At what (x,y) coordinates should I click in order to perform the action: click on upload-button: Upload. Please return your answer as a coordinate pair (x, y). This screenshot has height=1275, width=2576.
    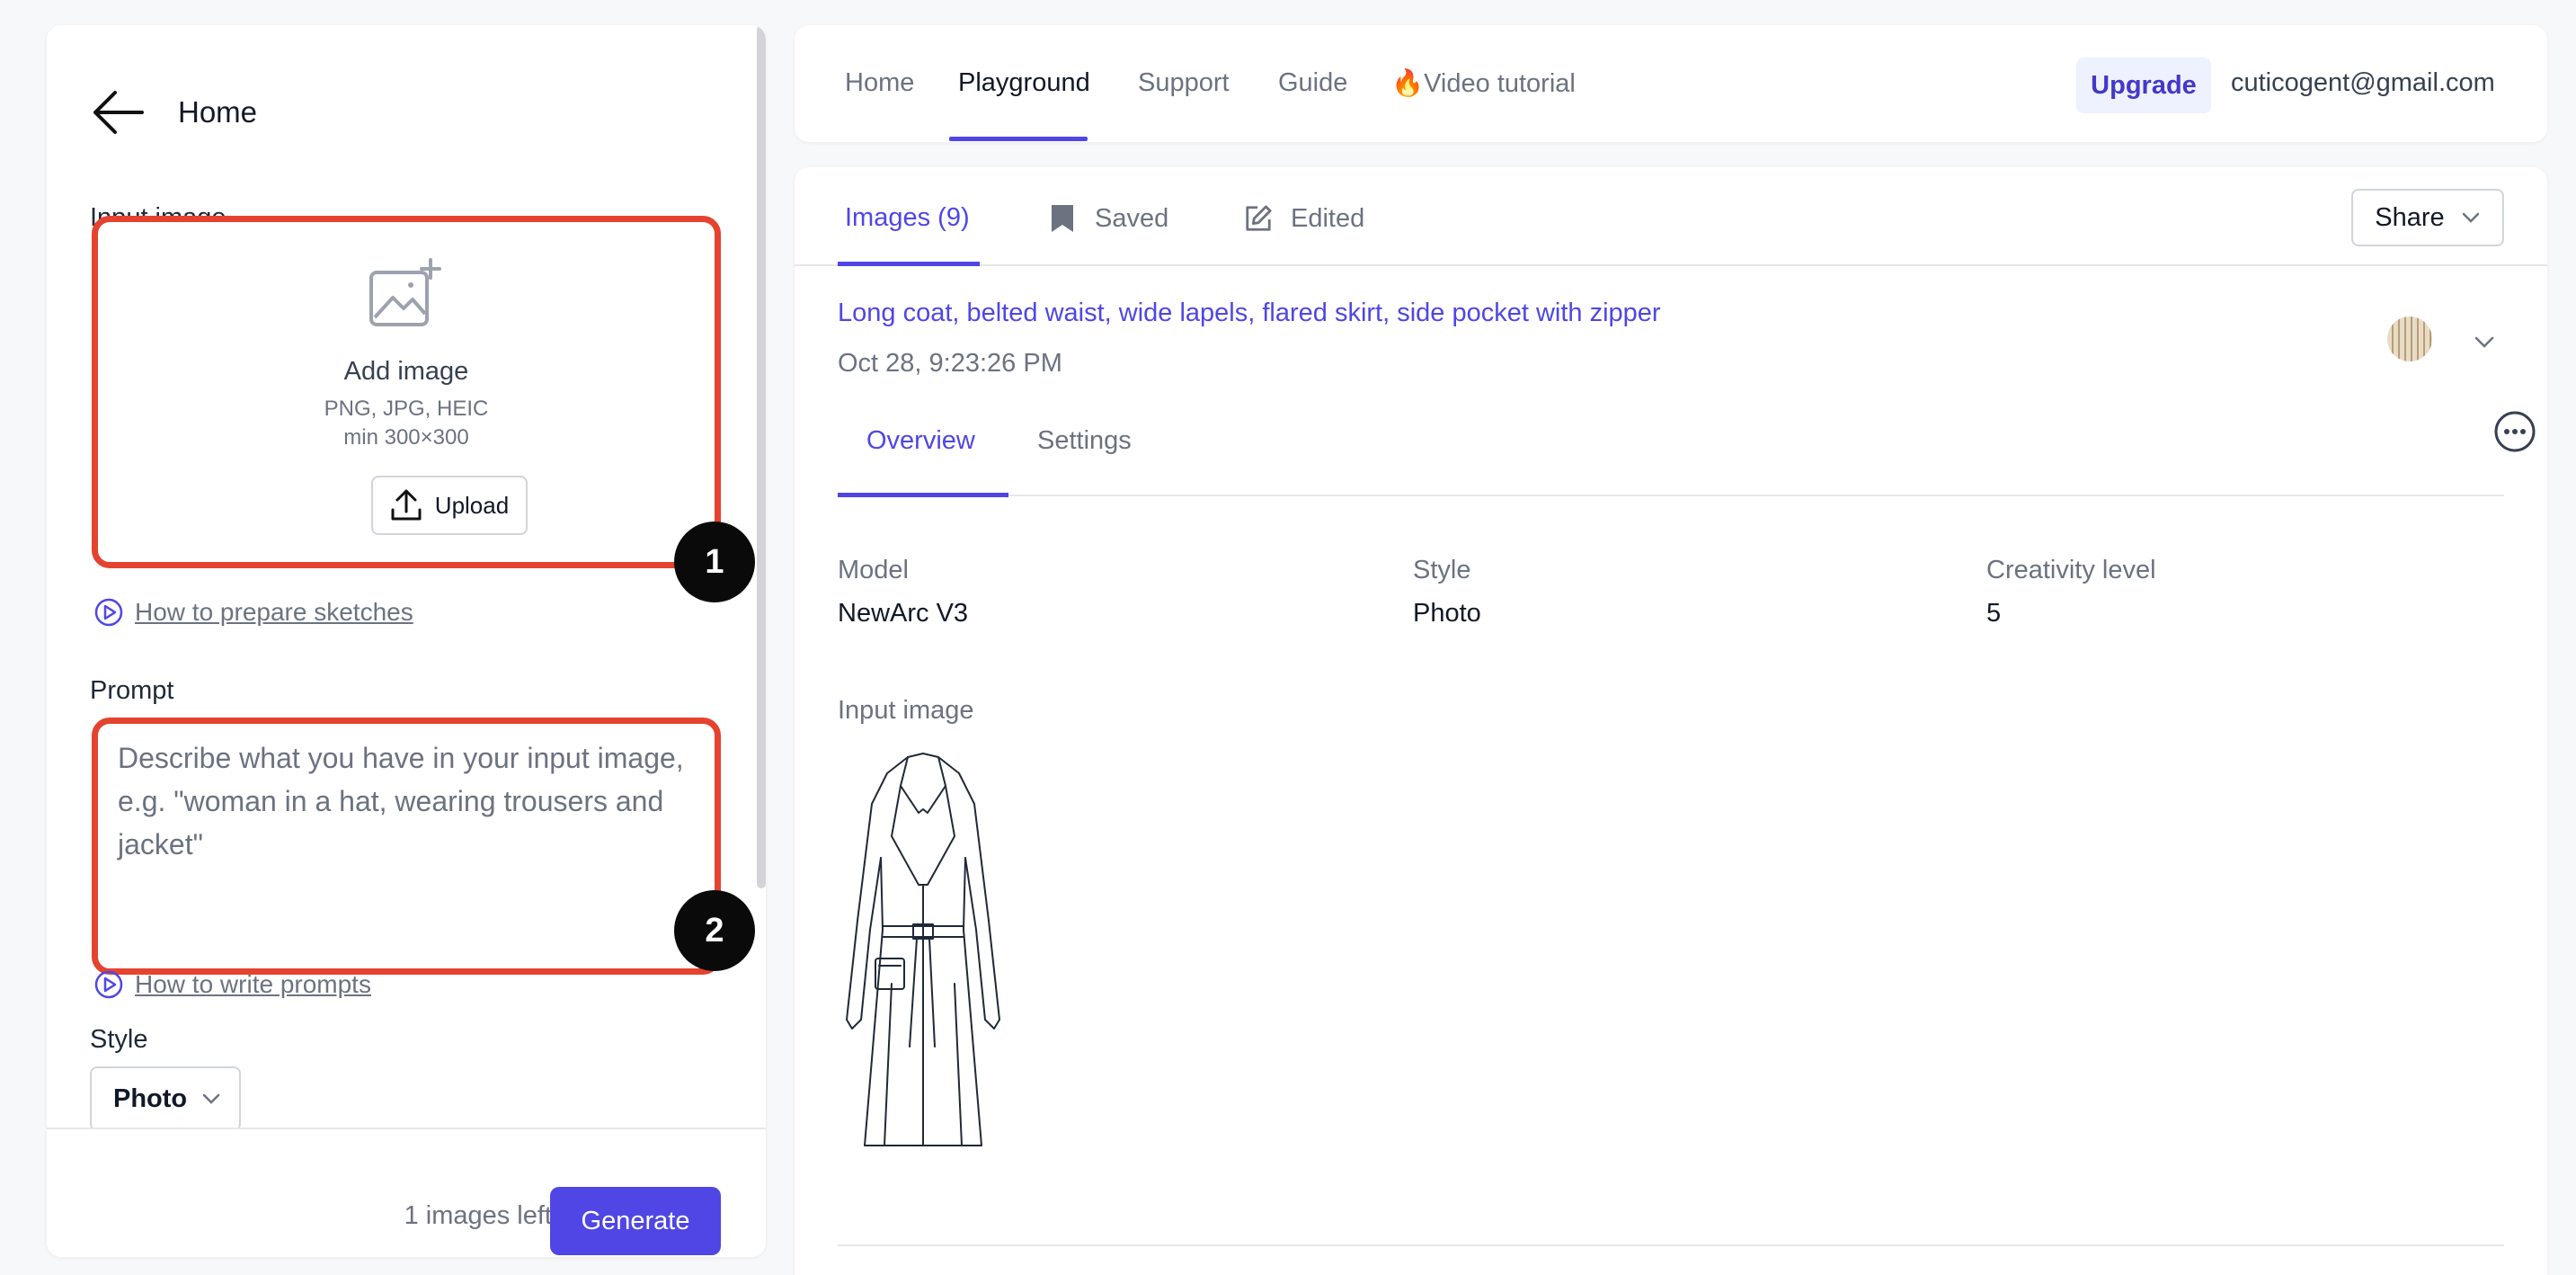
    Looking at the image, I should click on (449, 505).